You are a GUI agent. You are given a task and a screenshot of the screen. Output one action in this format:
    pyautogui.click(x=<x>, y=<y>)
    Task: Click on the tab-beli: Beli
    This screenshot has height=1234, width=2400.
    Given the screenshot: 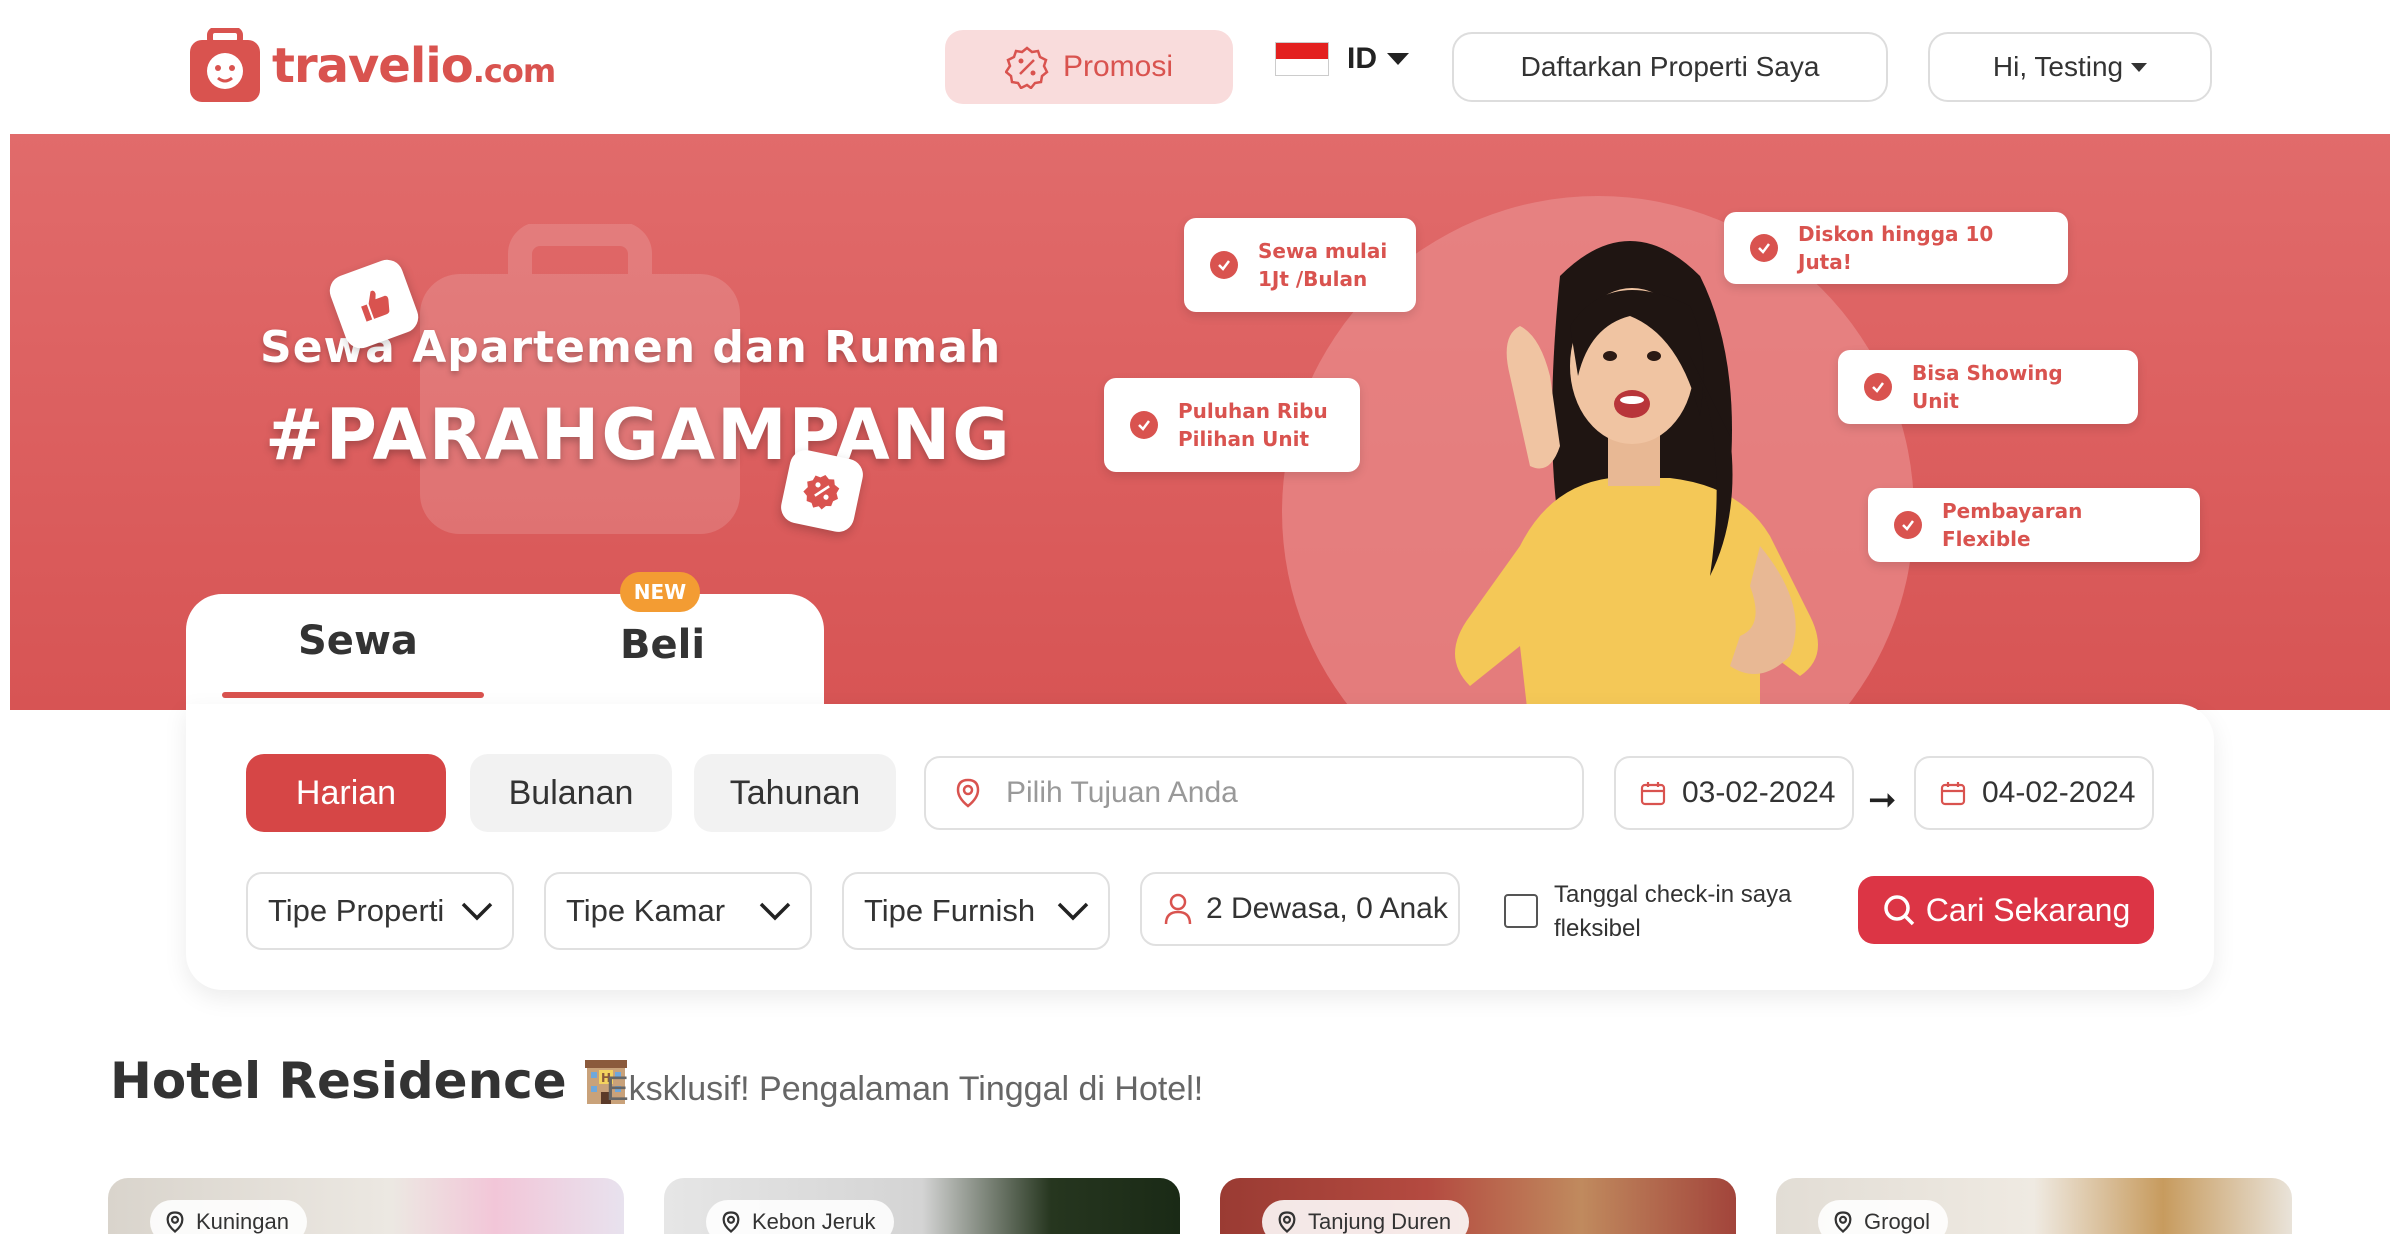 What is the action you would take?
    pyautogui.click(x=662, y=645)
    